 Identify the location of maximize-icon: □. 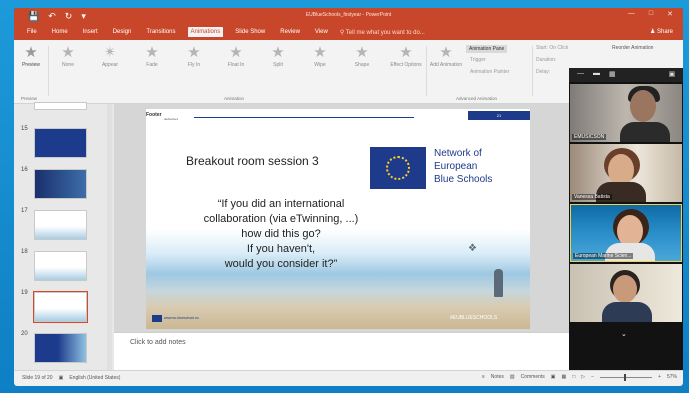
(651, 14).